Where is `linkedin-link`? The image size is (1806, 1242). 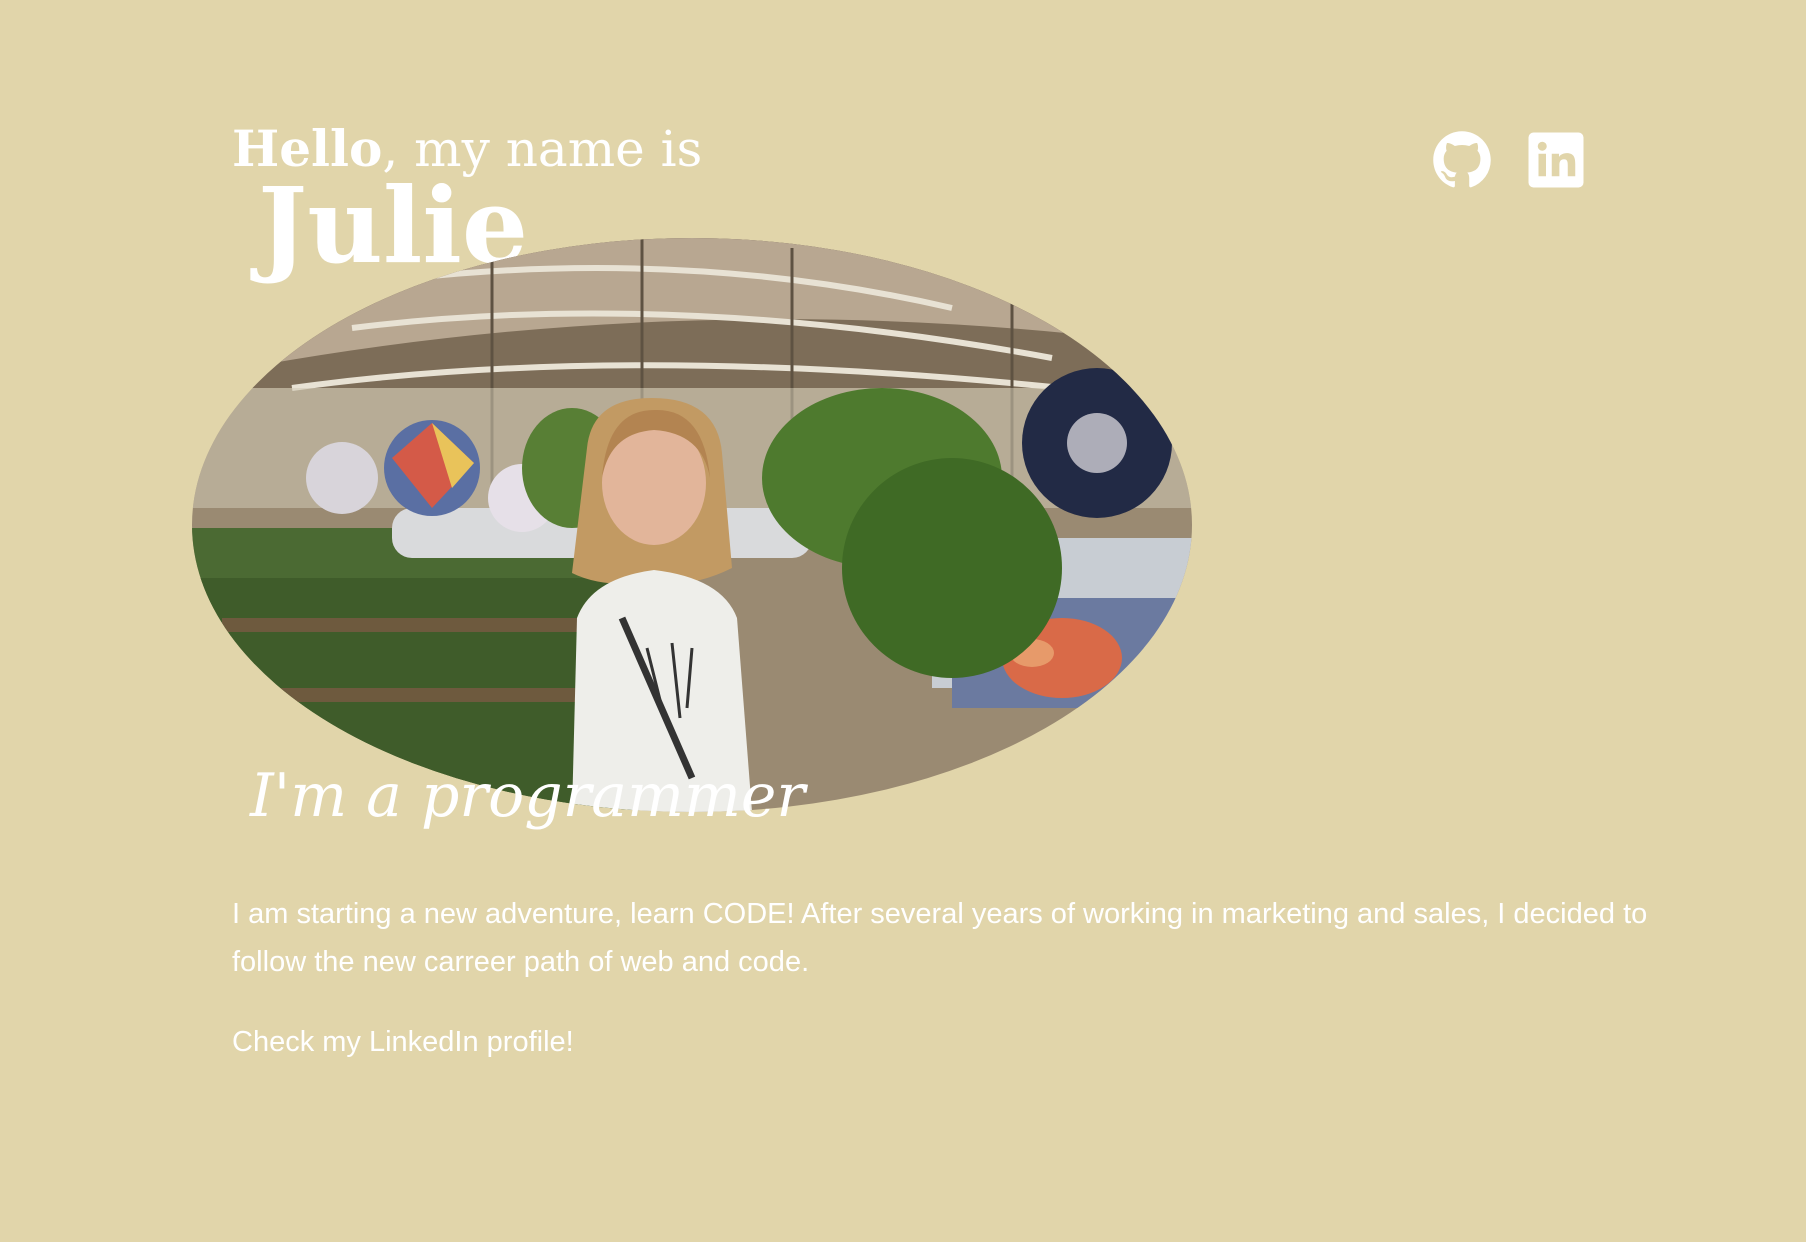 linkedin-link is located at coordinates (1556, 160).